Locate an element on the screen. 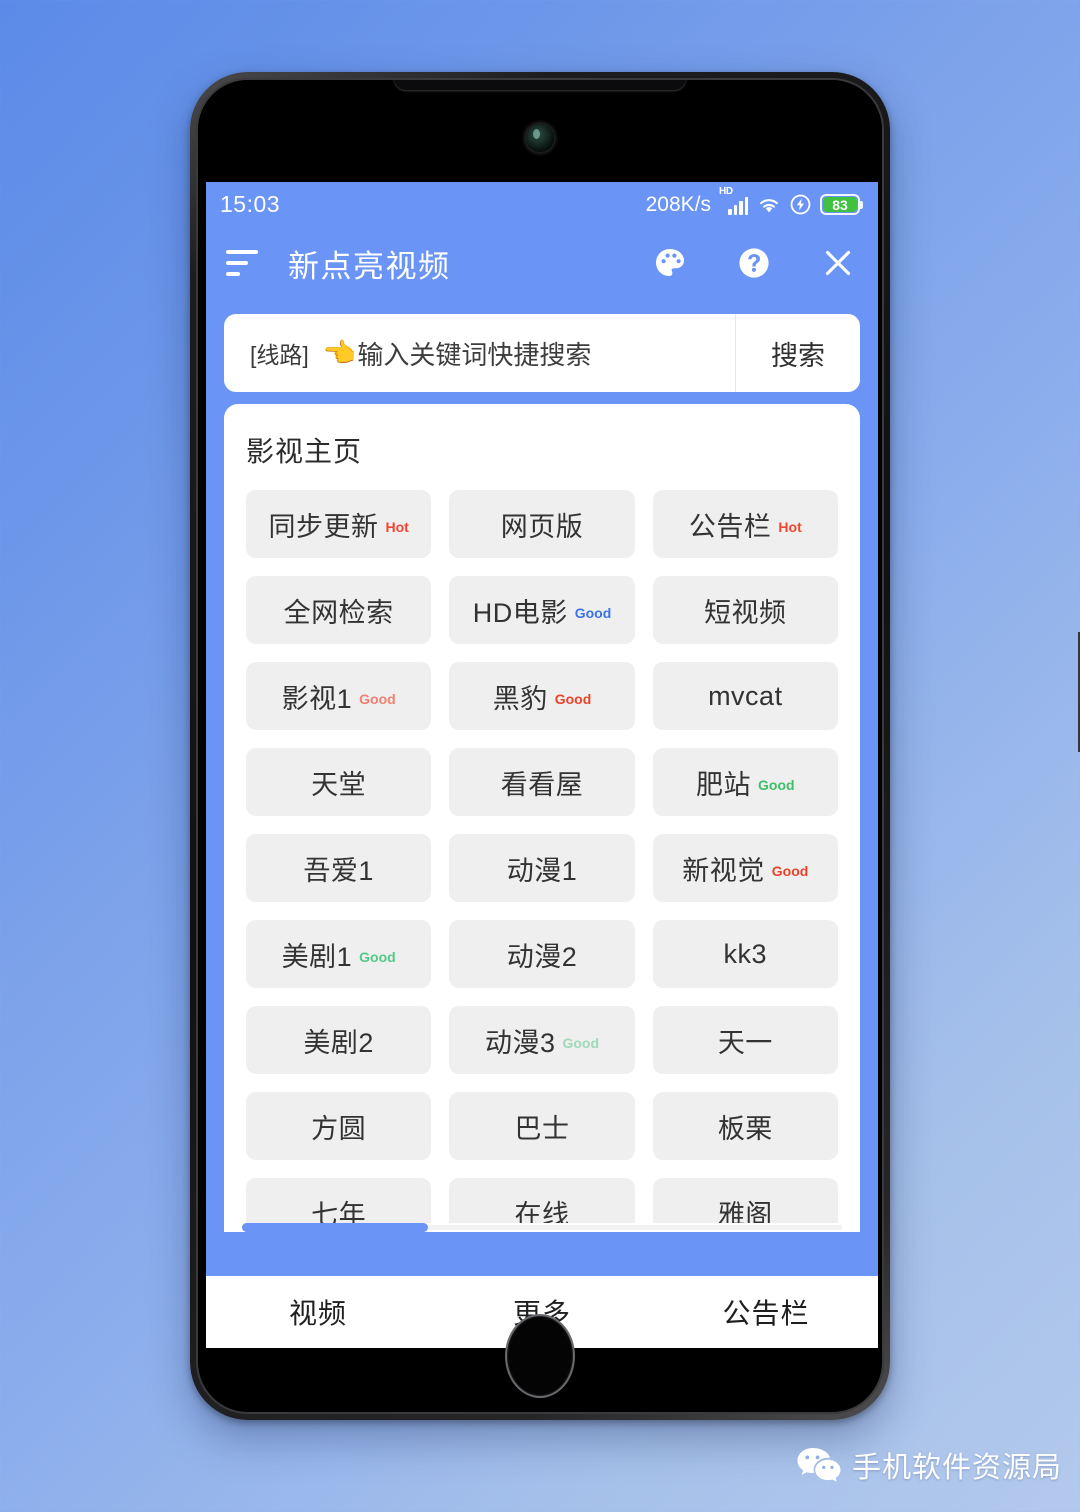 Image resolution: width=1080 pixels, height=1512 pixels. site-tile-label: 短视频 is located at coordinates (745, 612).